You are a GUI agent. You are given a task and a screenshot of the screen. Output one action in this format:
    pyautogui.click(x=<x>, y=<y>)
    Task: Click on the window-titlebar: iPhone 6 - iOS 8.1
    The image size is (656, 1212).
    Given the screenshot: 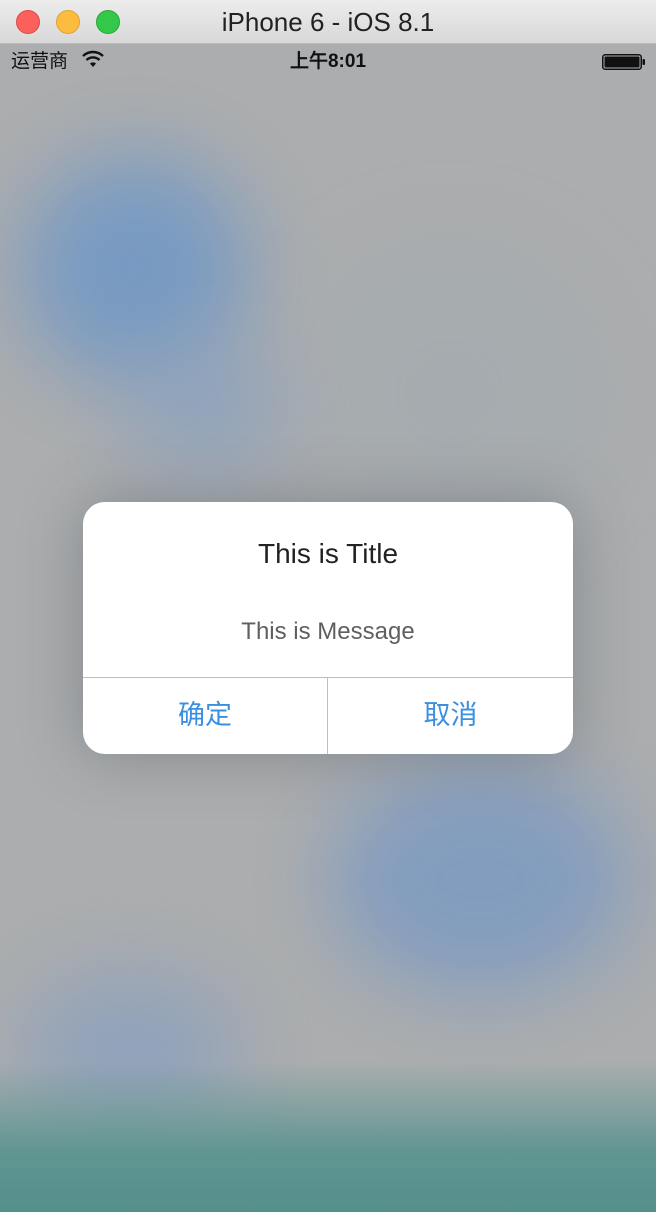 What is the action you would take?
    pyautogui.click(x=328, y=22)
    